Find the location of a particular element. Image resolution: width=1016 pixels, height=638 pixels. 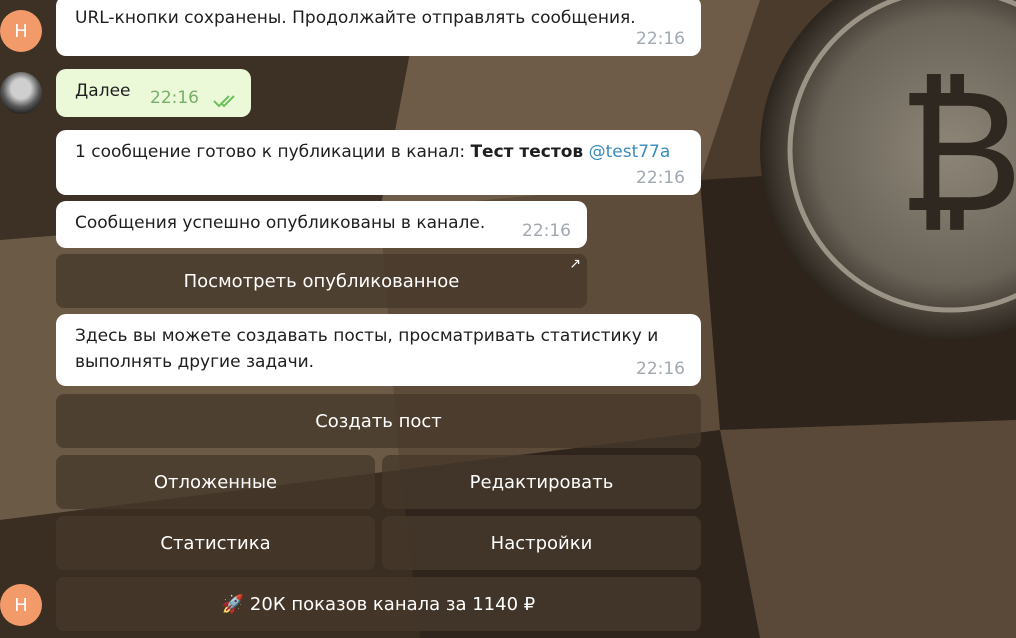

button-label: Редактировать is located at coordinates (541, 482).